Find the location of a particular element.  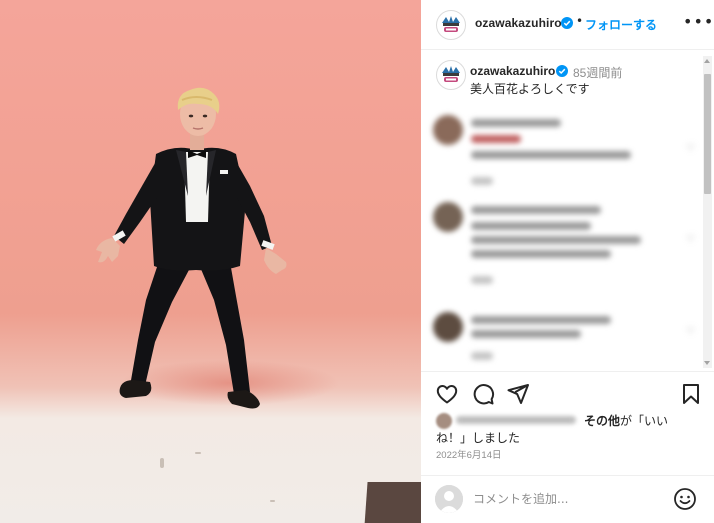

bookmark-icon is located at coordinates (691, 394).